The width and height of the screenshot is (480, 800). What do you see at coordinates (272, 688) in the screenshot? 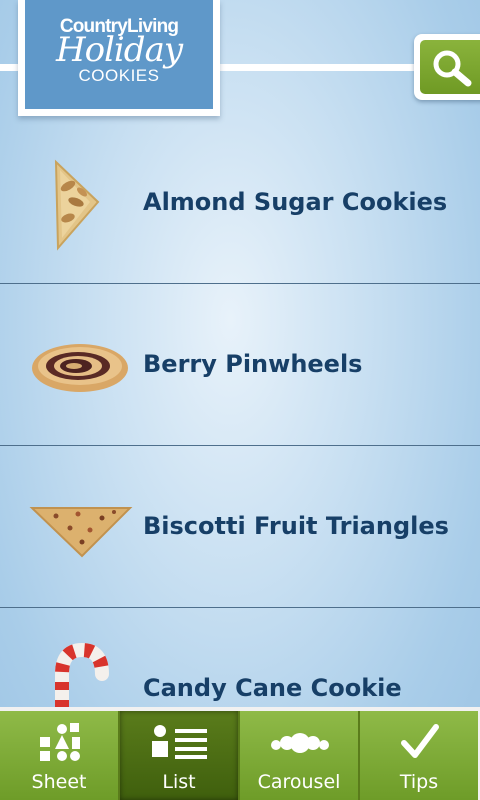
I see `recipe-title: Candy Cane Cookie` at bounding box center [272, 688].